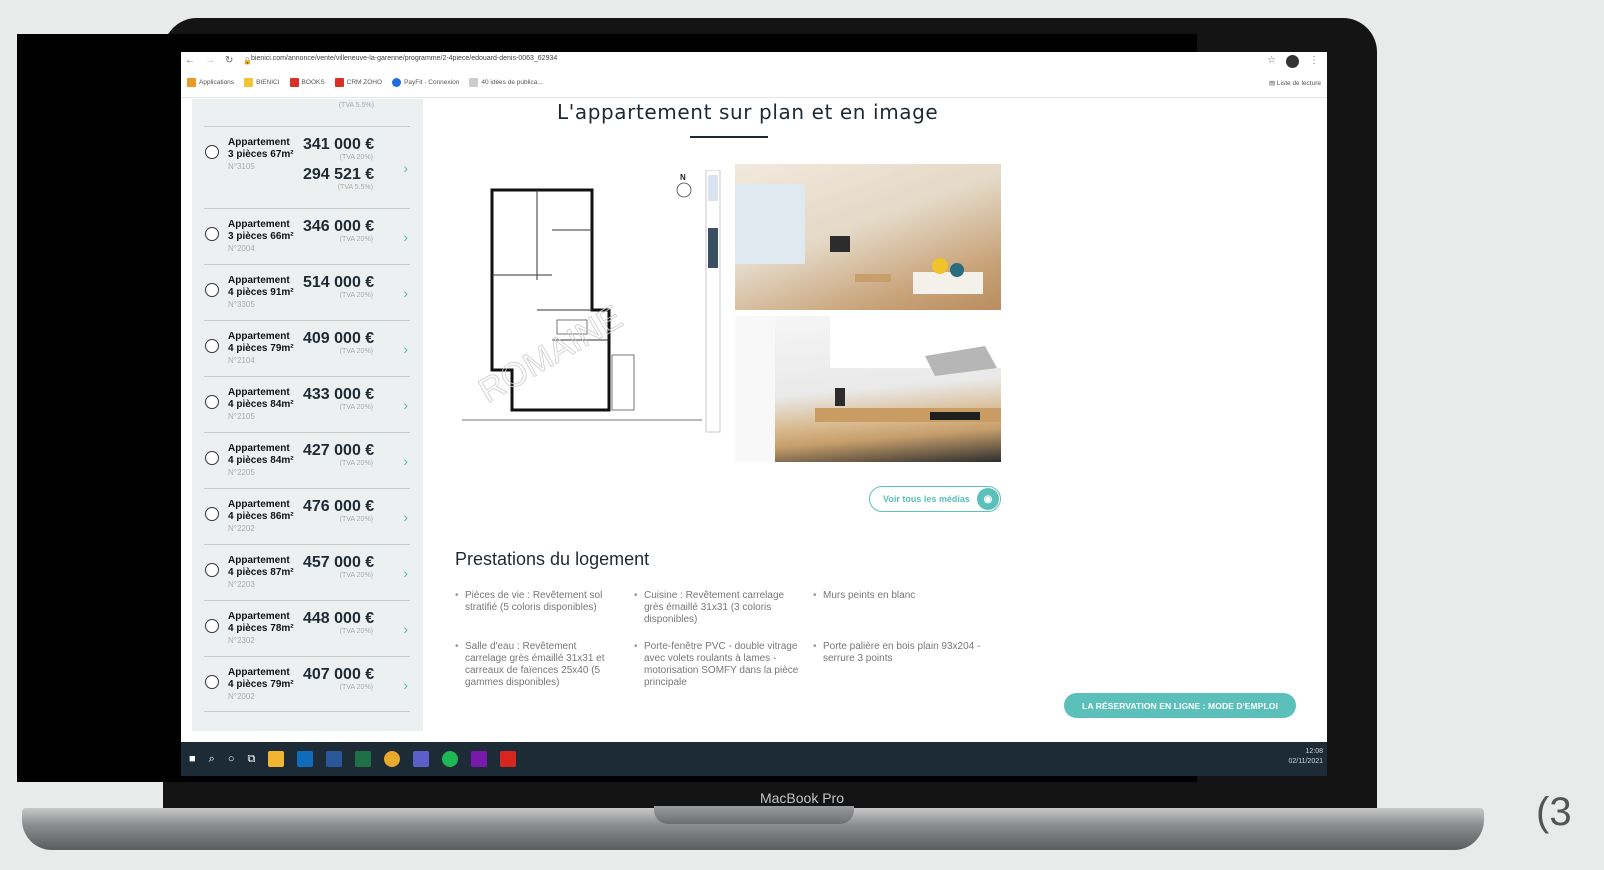 This screenshot has height=870, width=1604. Describe the element at coordinates (307, 82) in the screenshot. I see `bookmark-books: BOOKS` at that location.